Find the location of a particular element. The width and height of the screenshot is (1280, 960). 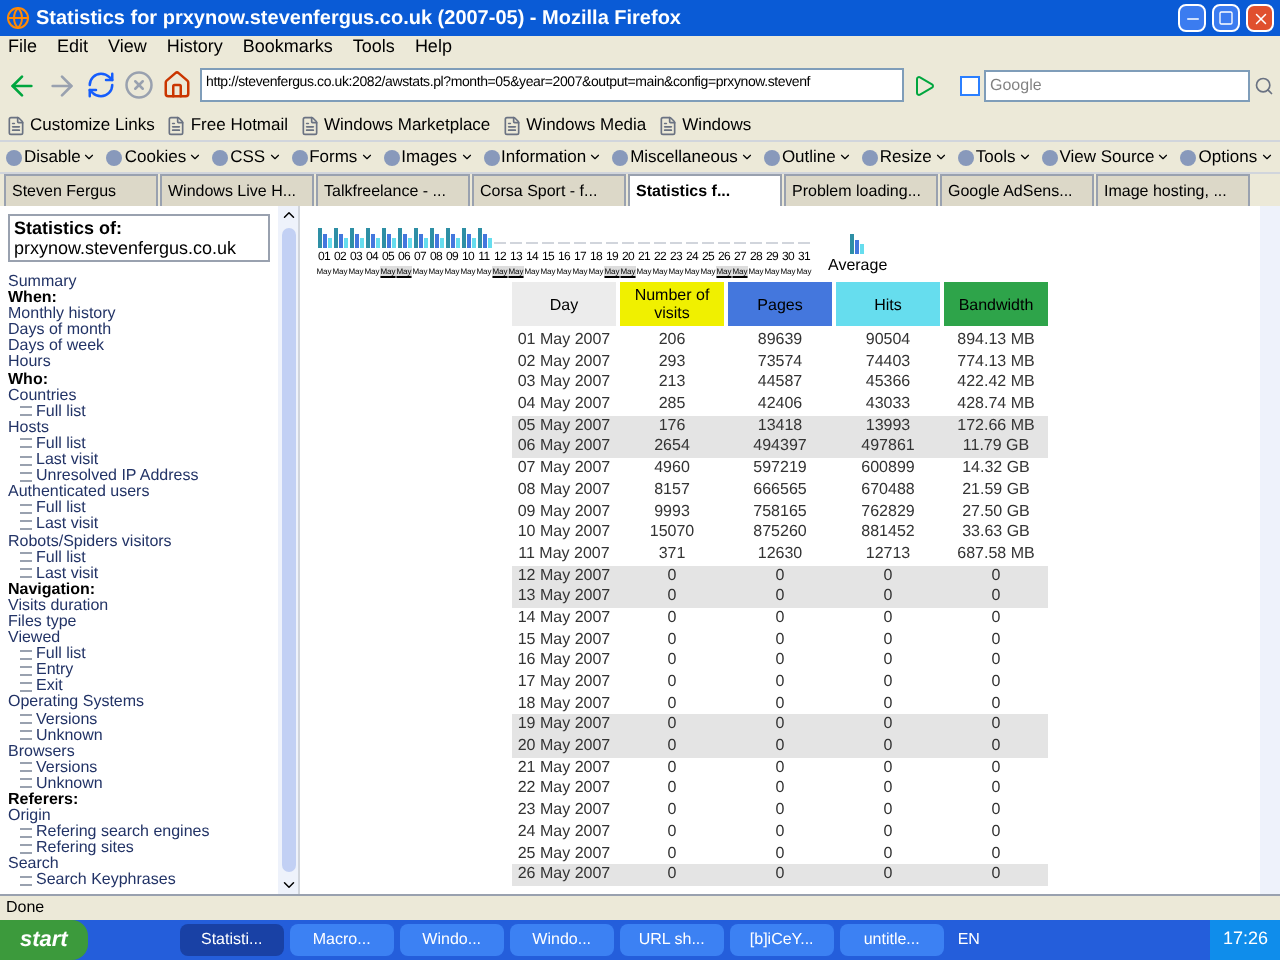

menu-item: Edit is located at coordinates (73, 48).